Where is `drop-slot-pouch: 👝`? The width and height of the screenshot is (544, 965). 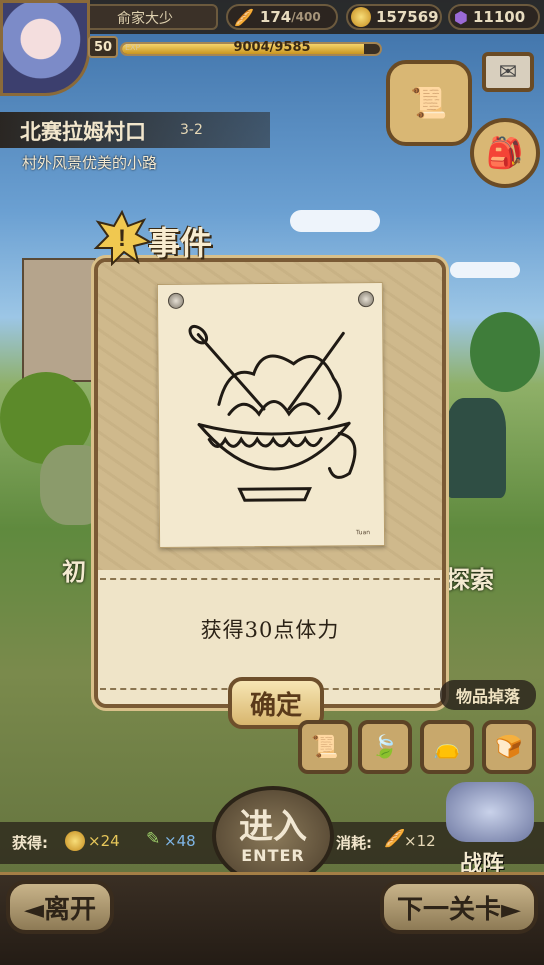 drop-slot-pouch: 👝 is located at coordinates (447, 747).